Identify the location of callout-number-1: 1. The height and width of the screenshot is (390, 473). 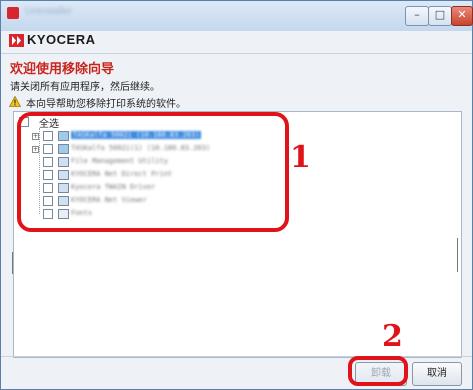
(300, 157).